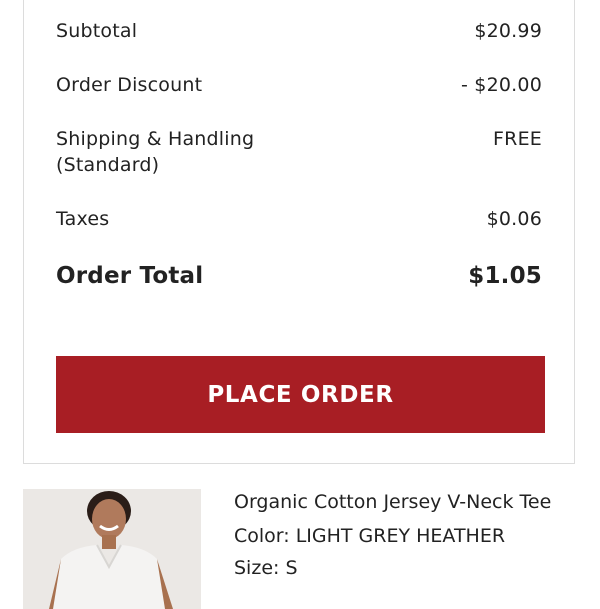 Image resolution: width=600 pixels, height=609 pixels. I want to click on subtotal-label: Subtotal, so click(97, 31).